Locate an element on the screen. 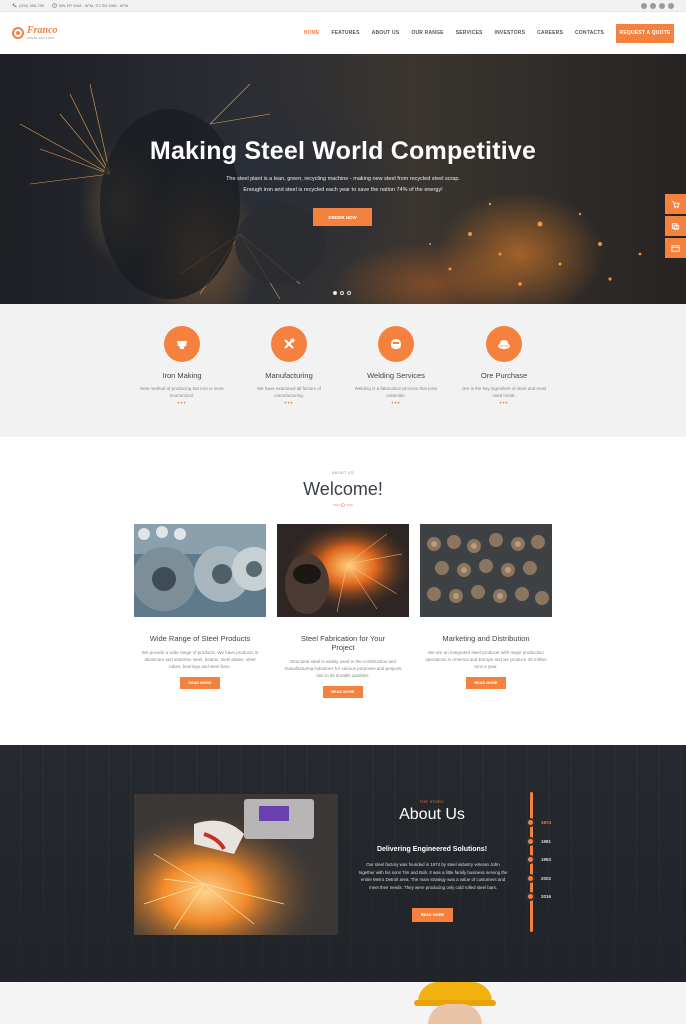 The height and width of the screenshot is (1024, 686). about-subtitle: Delivering Engineered Solutions! is located at coordinates (432, 849).